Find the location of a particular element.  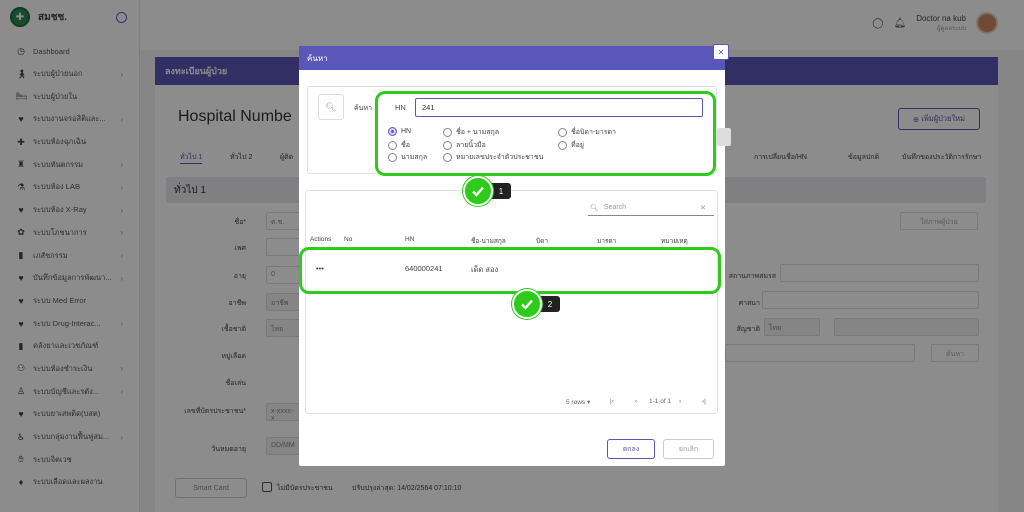

table-search-icon: 🔍︎ is located at coordinates (594, 208).